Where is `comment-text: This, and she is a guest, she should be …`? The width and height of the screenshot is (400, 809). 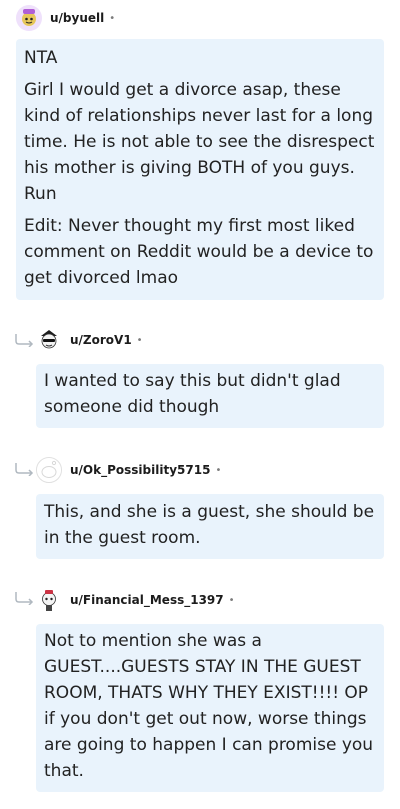
comment-text: This, and she is a guest, she should be … is located at coordinates (209, 525).